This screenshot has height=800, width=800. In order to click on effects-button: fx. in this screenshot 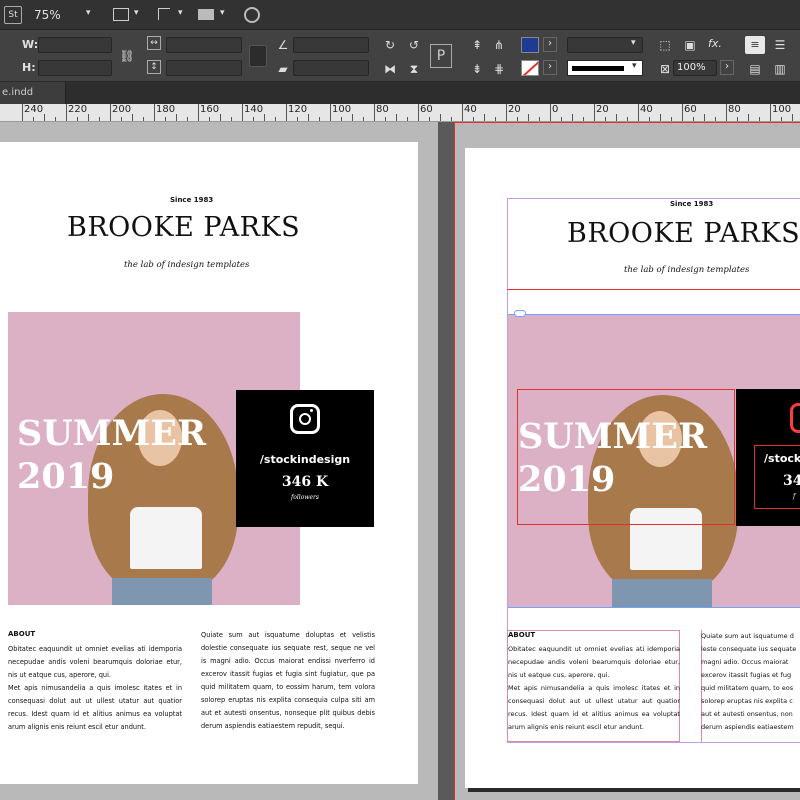, I will do `click(715, 43)`.